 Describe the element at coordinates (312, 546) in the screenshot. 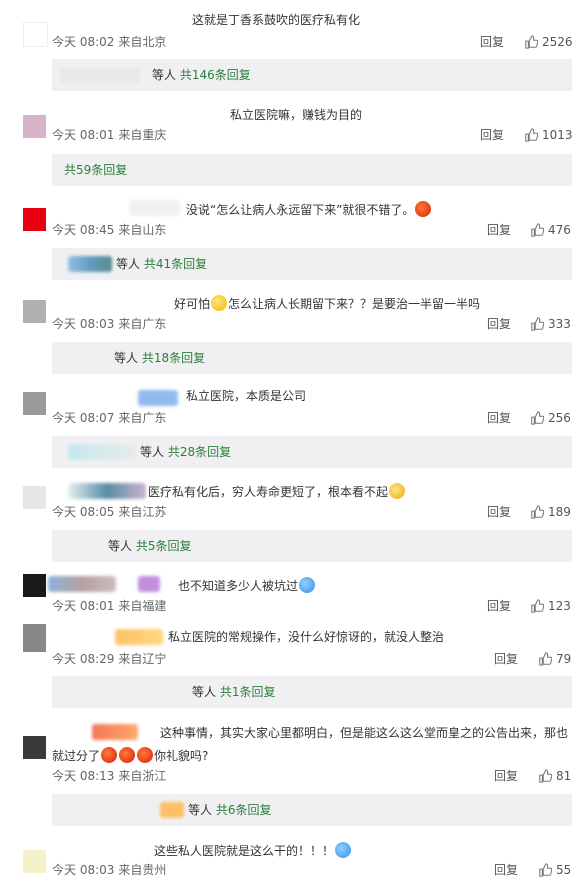

I see `sub-replies: 等人 共5条回复` at that location.